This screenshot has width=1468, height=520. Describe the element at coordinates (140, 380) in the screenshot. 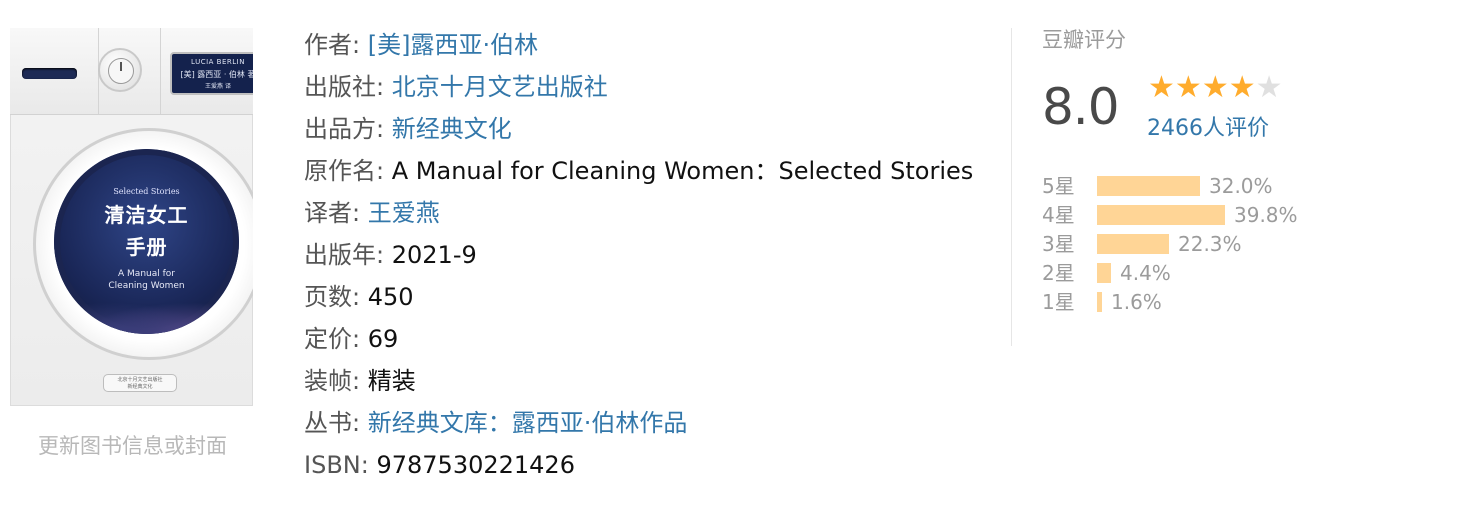

I see `cover-publisher-small: 北京十月文艺出版社` at that location.